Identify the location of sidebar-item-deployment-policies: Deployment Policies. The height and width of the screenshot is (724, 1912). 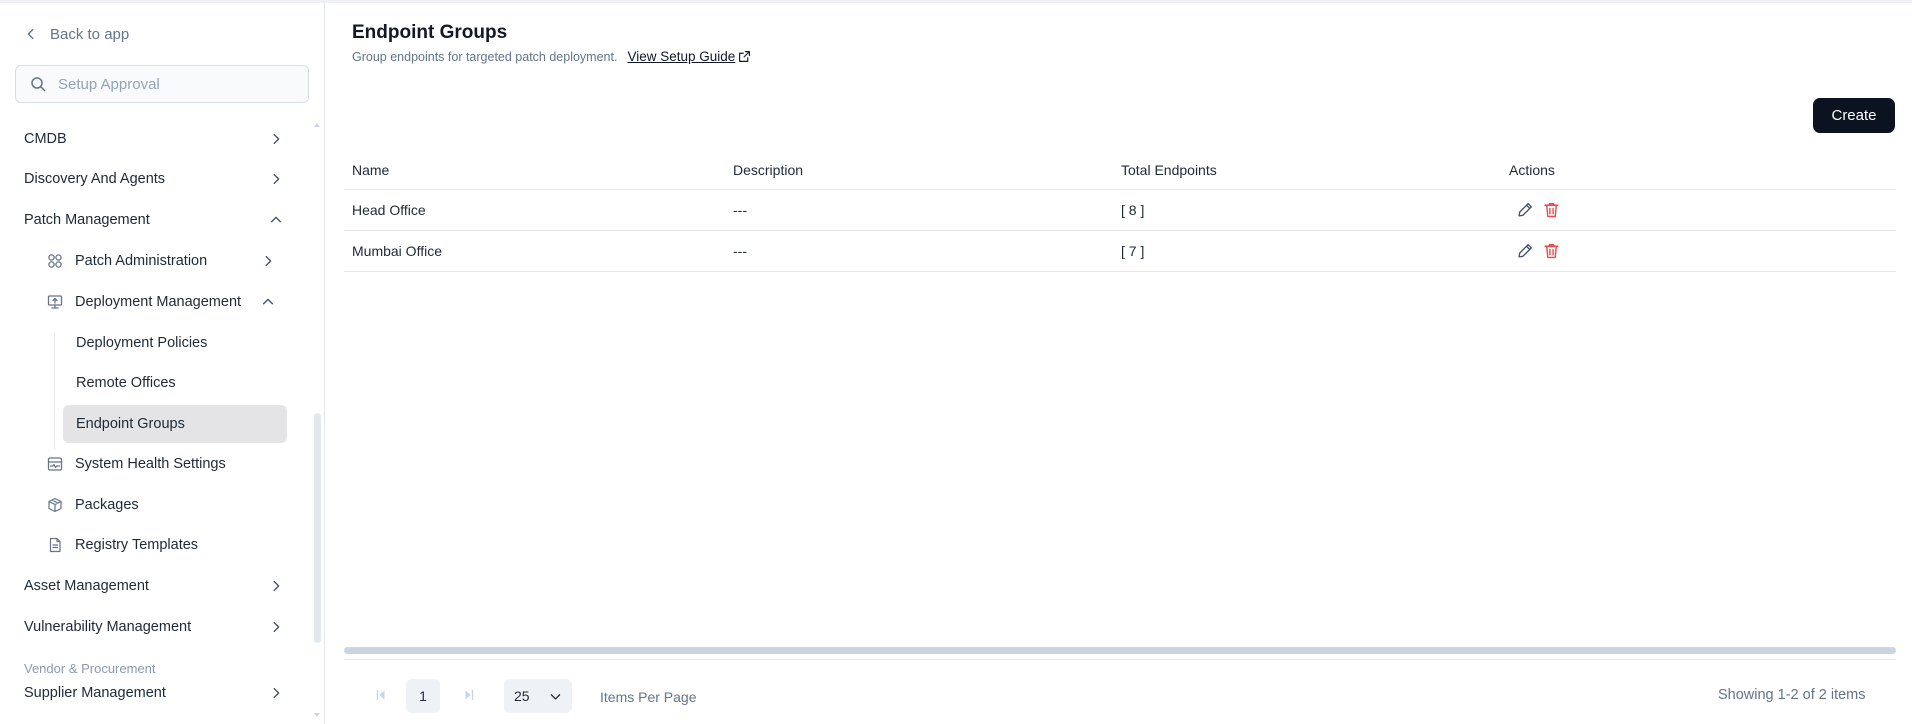
(175, 343).